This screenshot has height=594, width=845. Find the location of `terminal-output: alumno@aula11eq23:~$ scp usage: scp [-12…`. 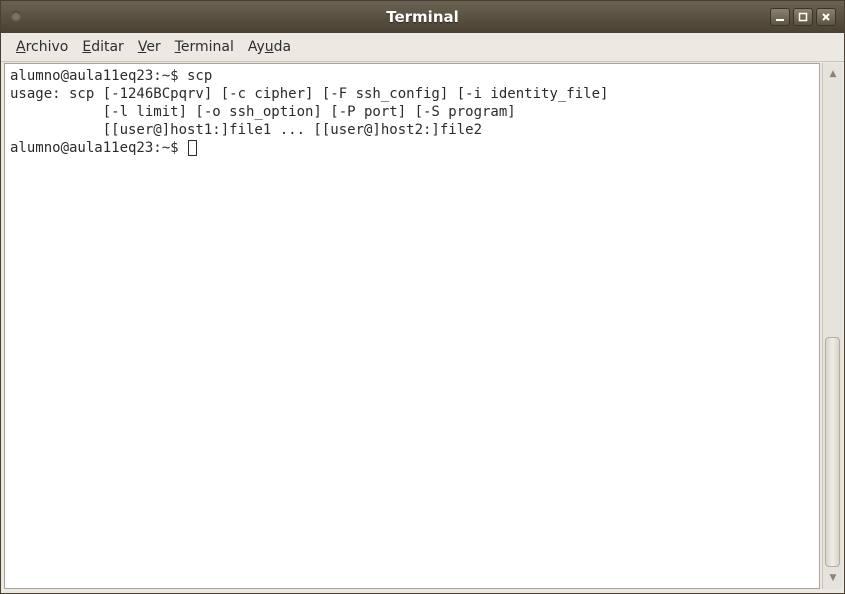

terminal-output: alumno@aula11eq23:~$ scp usage: scp [-12… is located at coordinates (309, 112).